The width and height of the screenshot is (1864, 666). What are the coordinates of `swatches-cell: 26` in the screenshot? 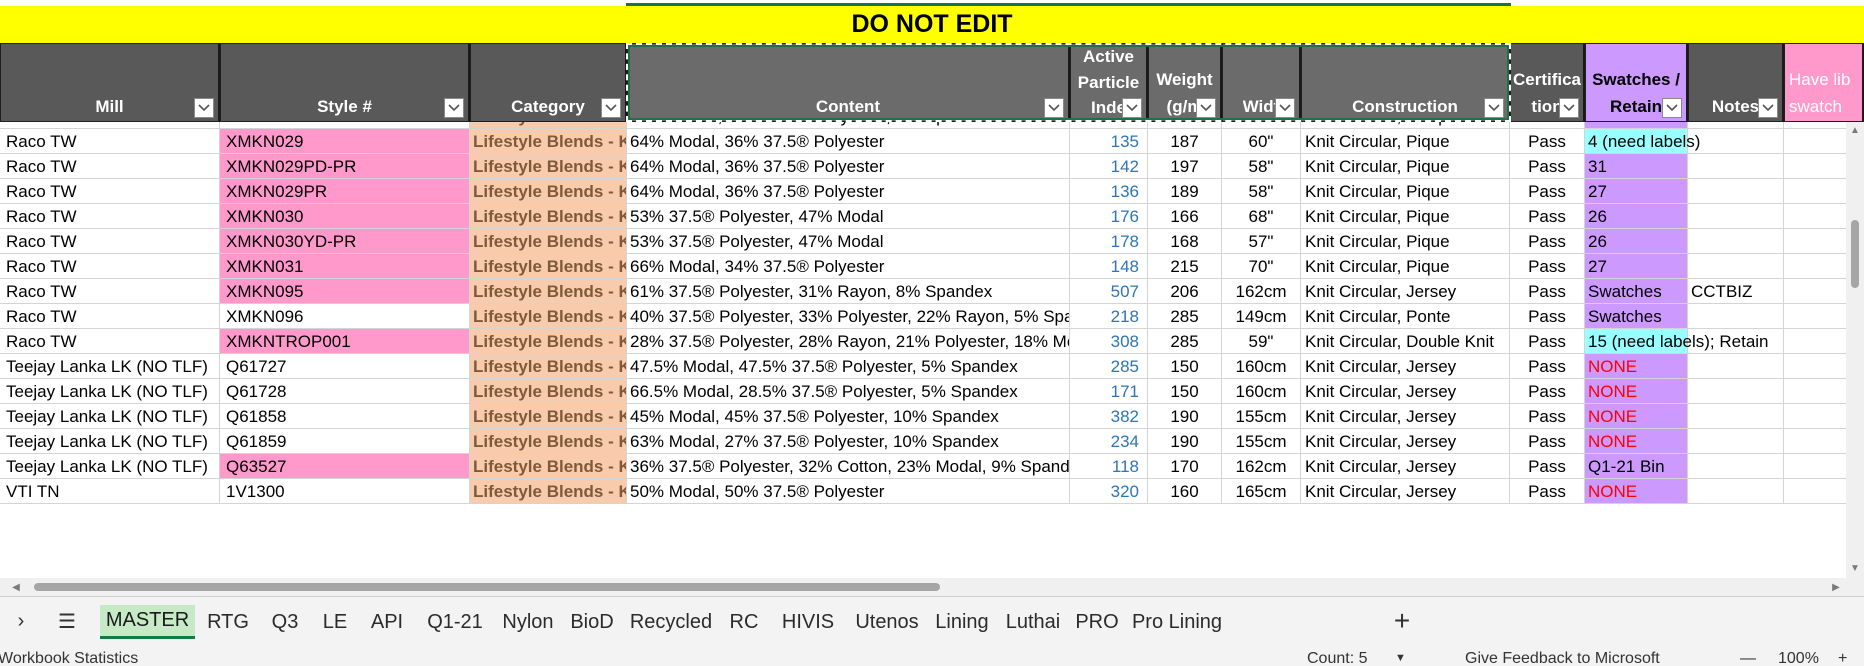 It's located at (1636, 216).